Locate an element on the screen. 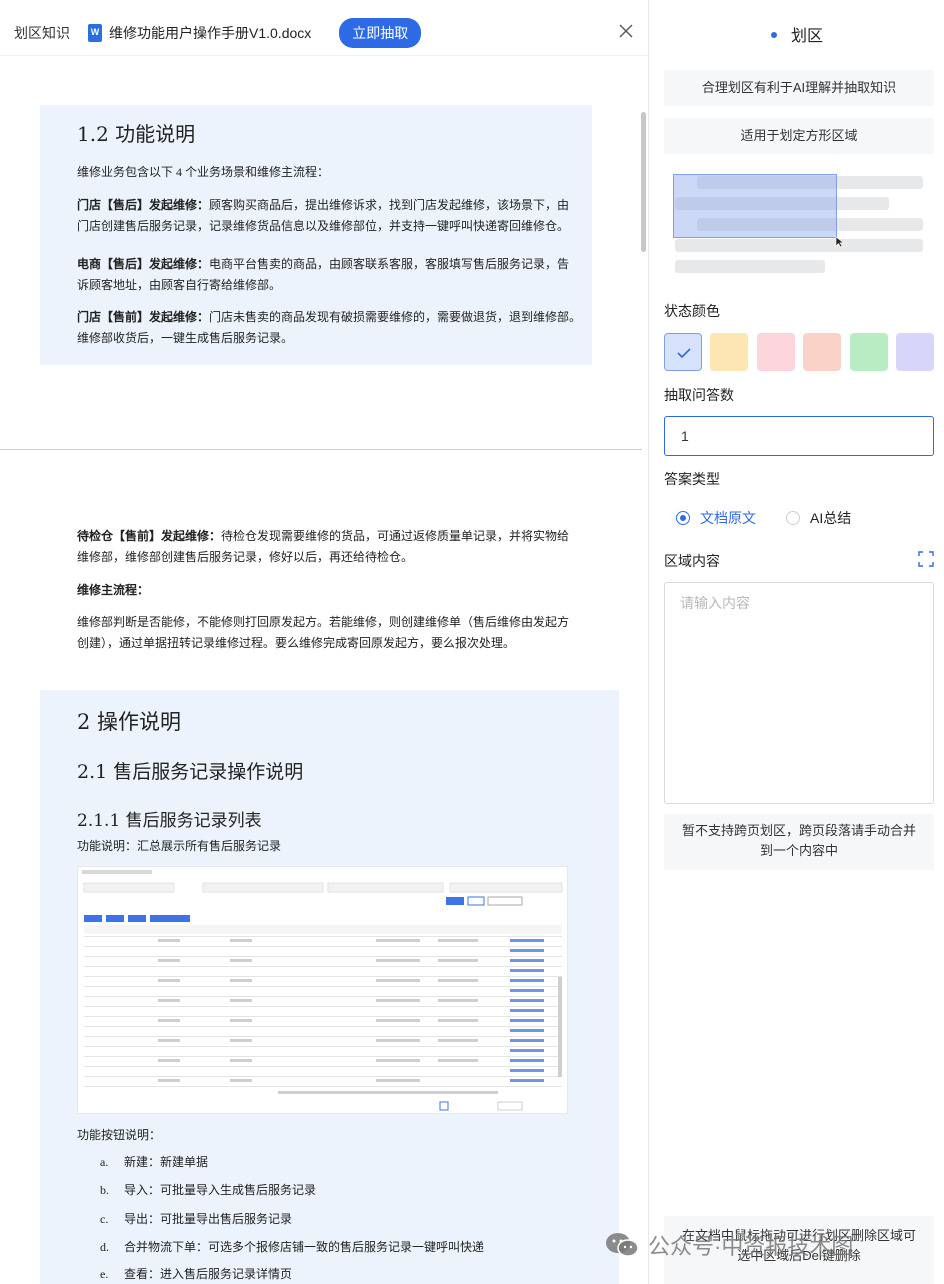  tip-rectangular-region: 适用于划定方形区域 is located at coordinates (799, 136).